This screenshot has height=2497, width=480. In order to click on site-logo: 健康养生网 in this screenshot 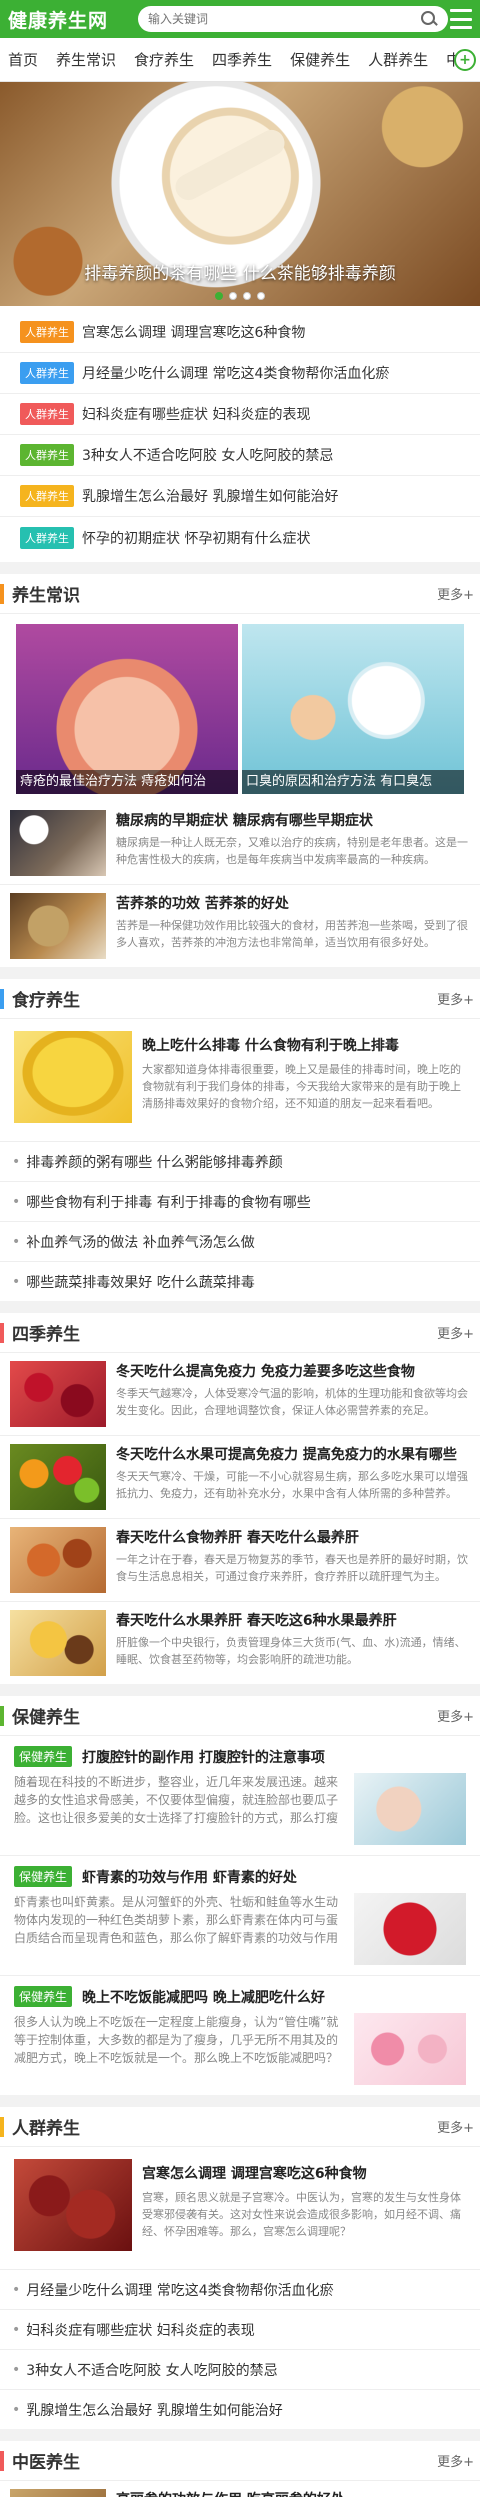, I will do `click(67, 19)`.